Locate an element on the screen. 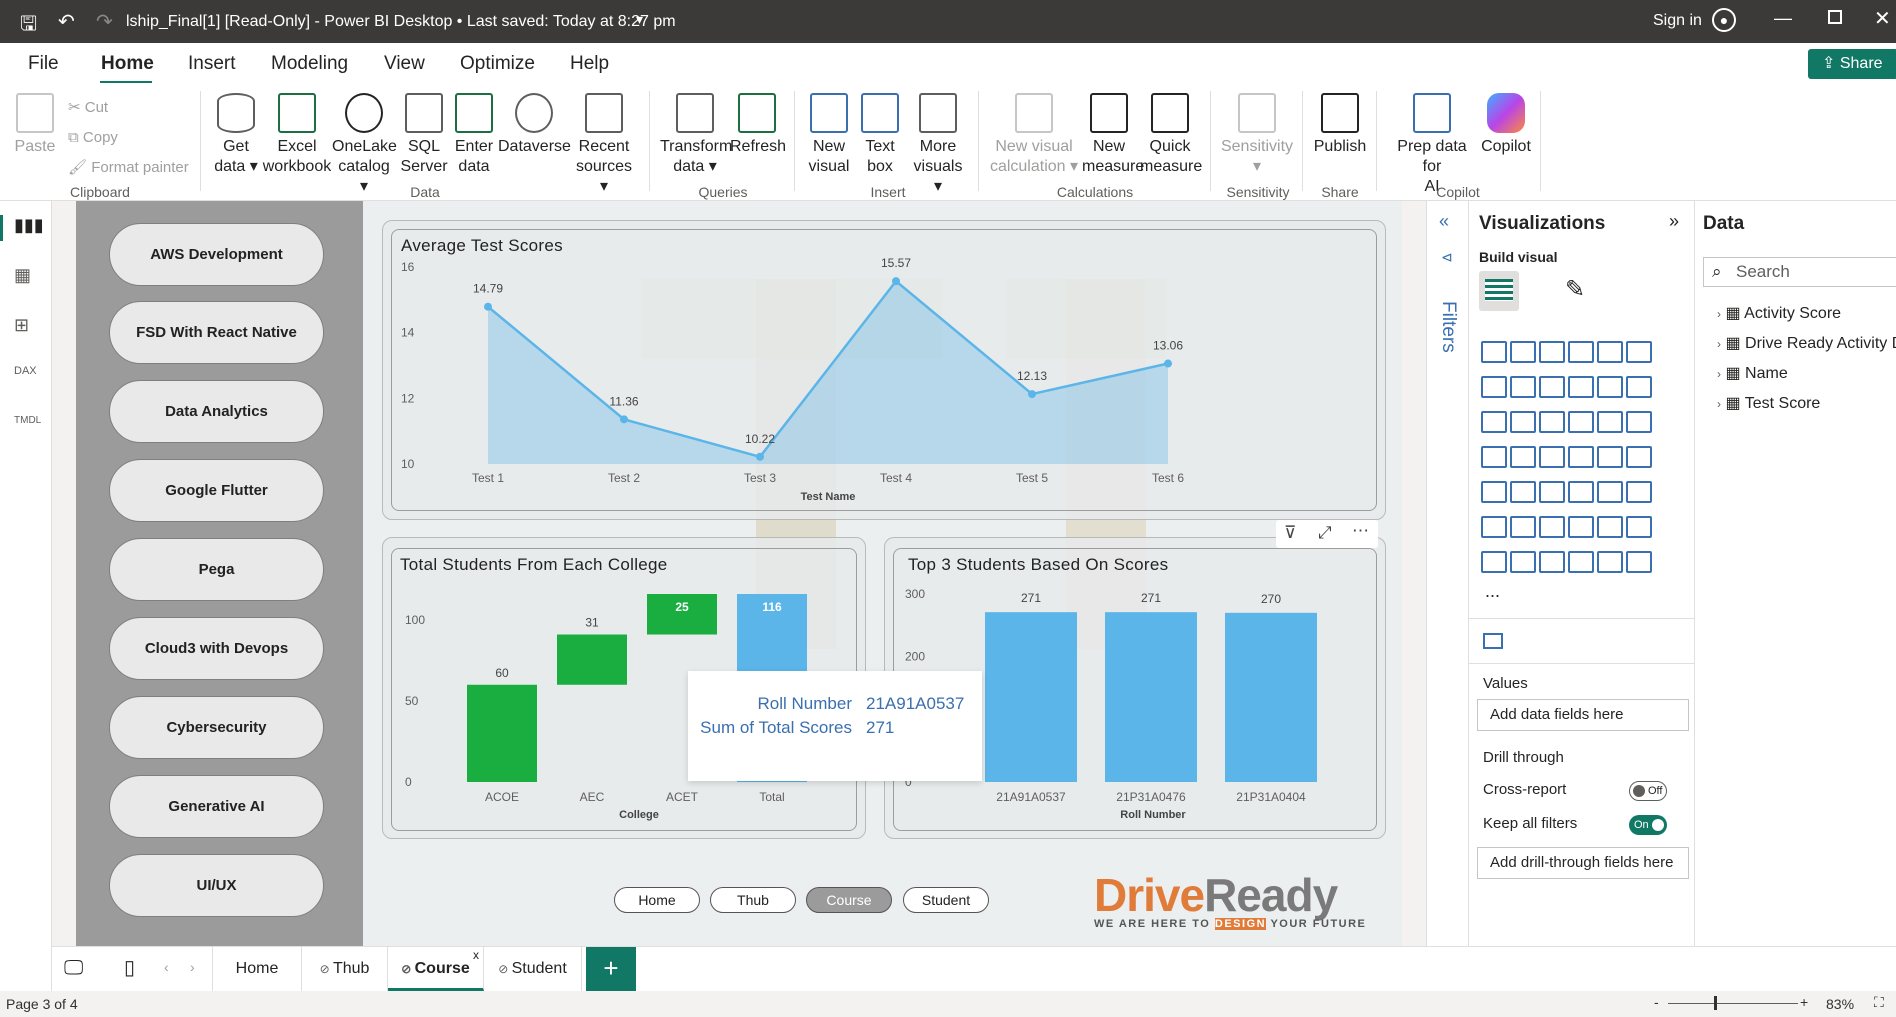 The height and width of the screenshot is (1017, 1896). refresh-button: Refresh is located at coordinates (758, 125).